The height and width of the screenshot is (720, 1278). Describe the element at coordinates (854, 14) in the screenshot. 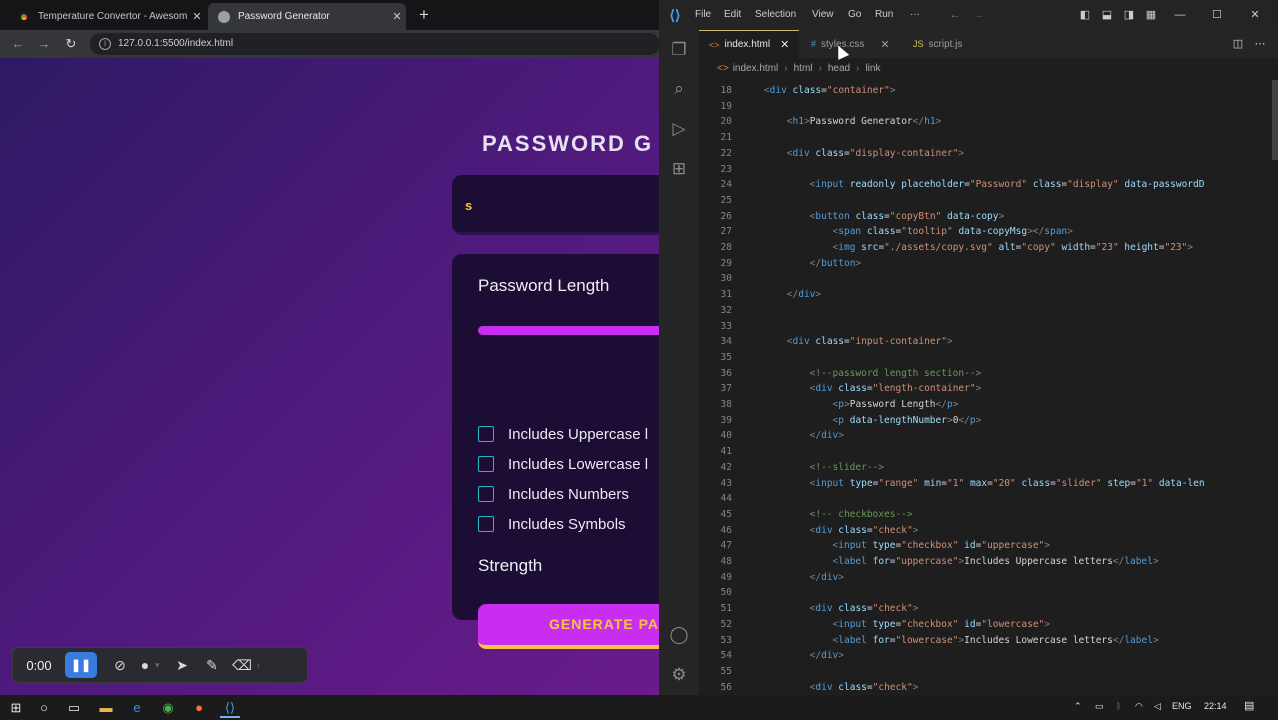

I see `menu-go: Go` at that location.